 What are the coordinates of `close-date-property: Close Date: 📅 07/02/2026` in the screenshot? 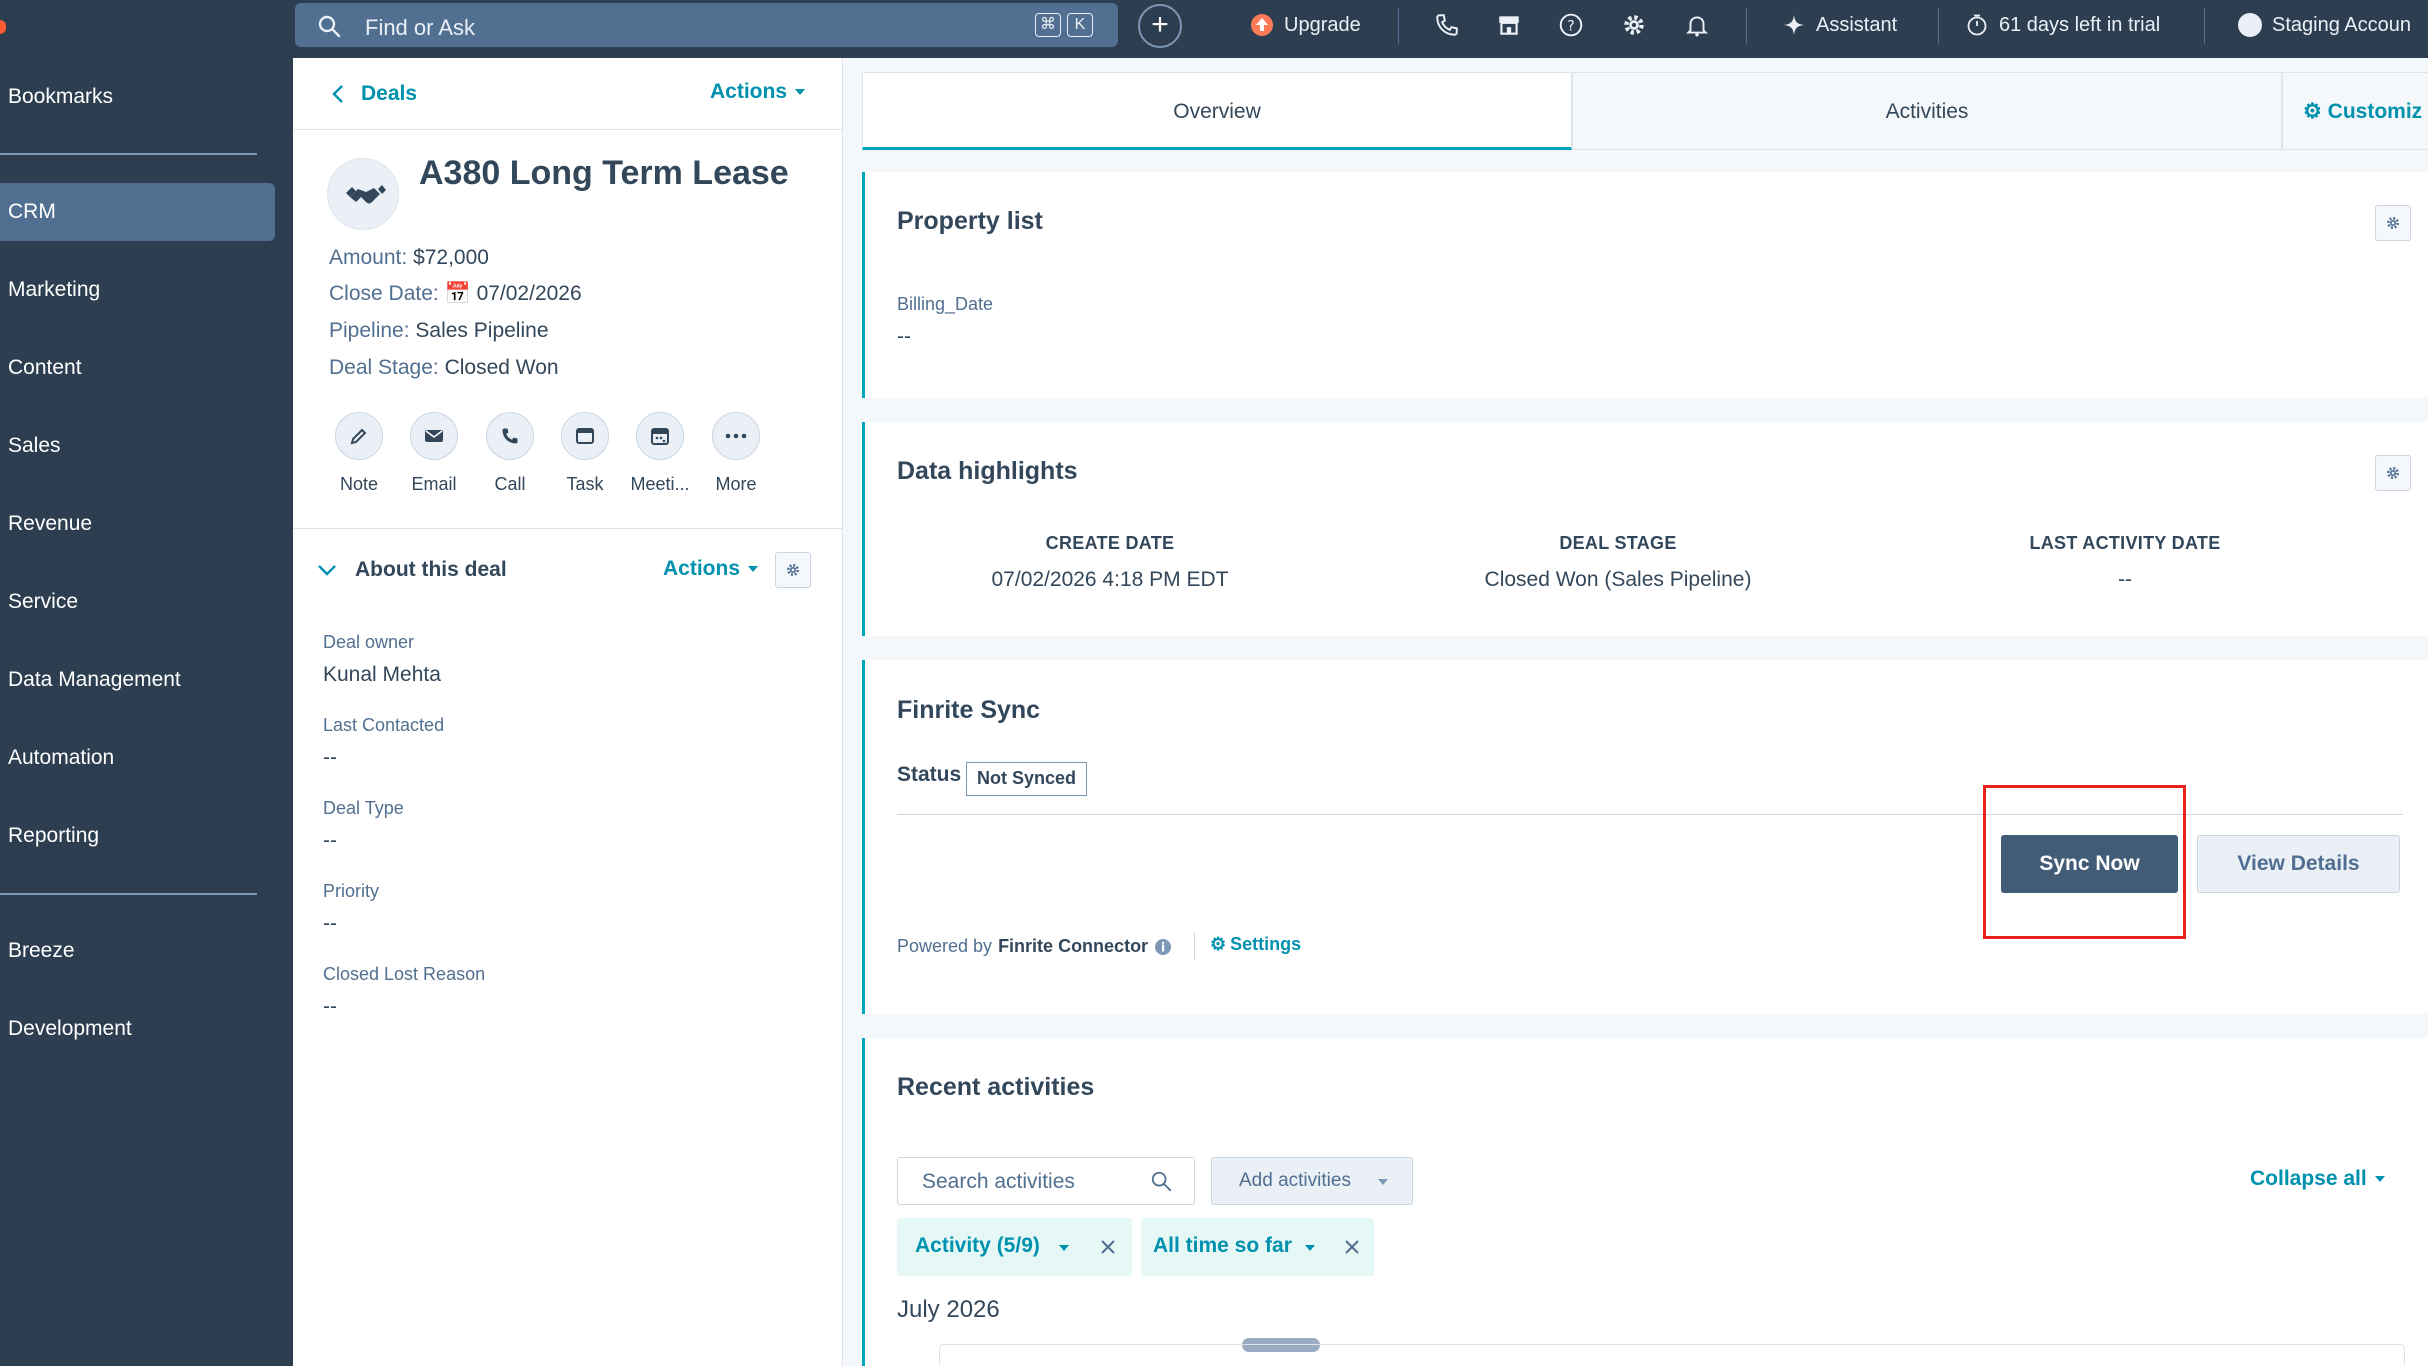 It's located at (455, 294).